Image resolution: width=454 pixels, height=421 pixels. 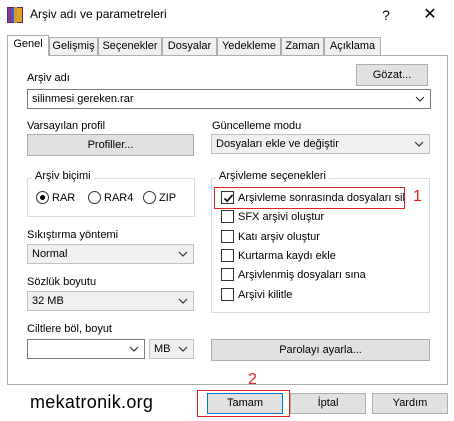 I want to click on archiving-options-title: Arşivleme seçenekleri, so click(x=272, y=176).